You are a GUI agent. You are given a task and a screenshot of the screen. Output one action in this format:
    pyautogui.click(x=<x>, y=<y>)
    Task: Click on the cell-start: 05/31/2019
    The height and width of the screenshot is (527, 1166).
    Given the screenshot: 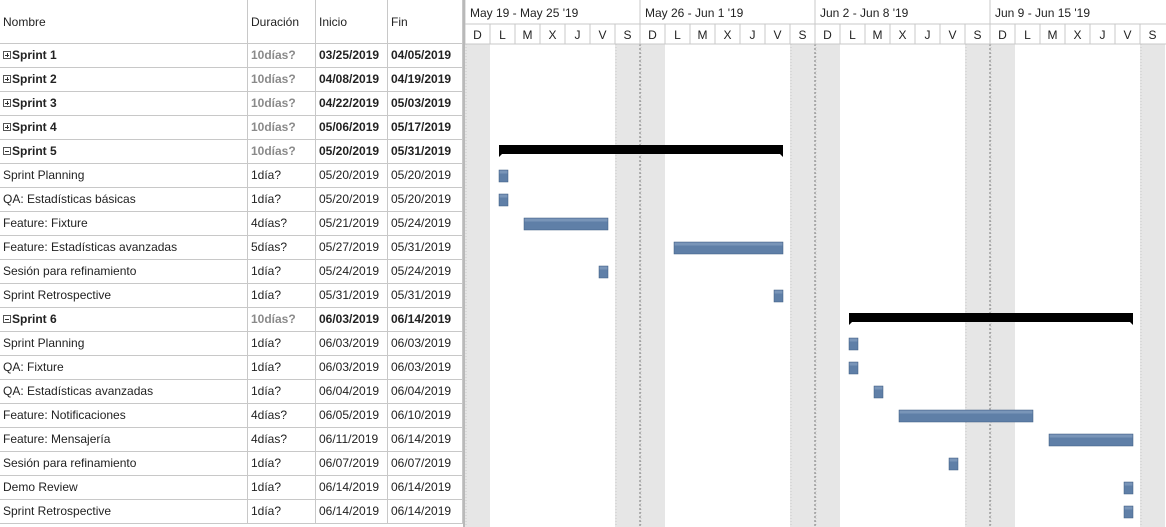 What is the action you would take?
    pyautogui.click(x=352, y=296)
    